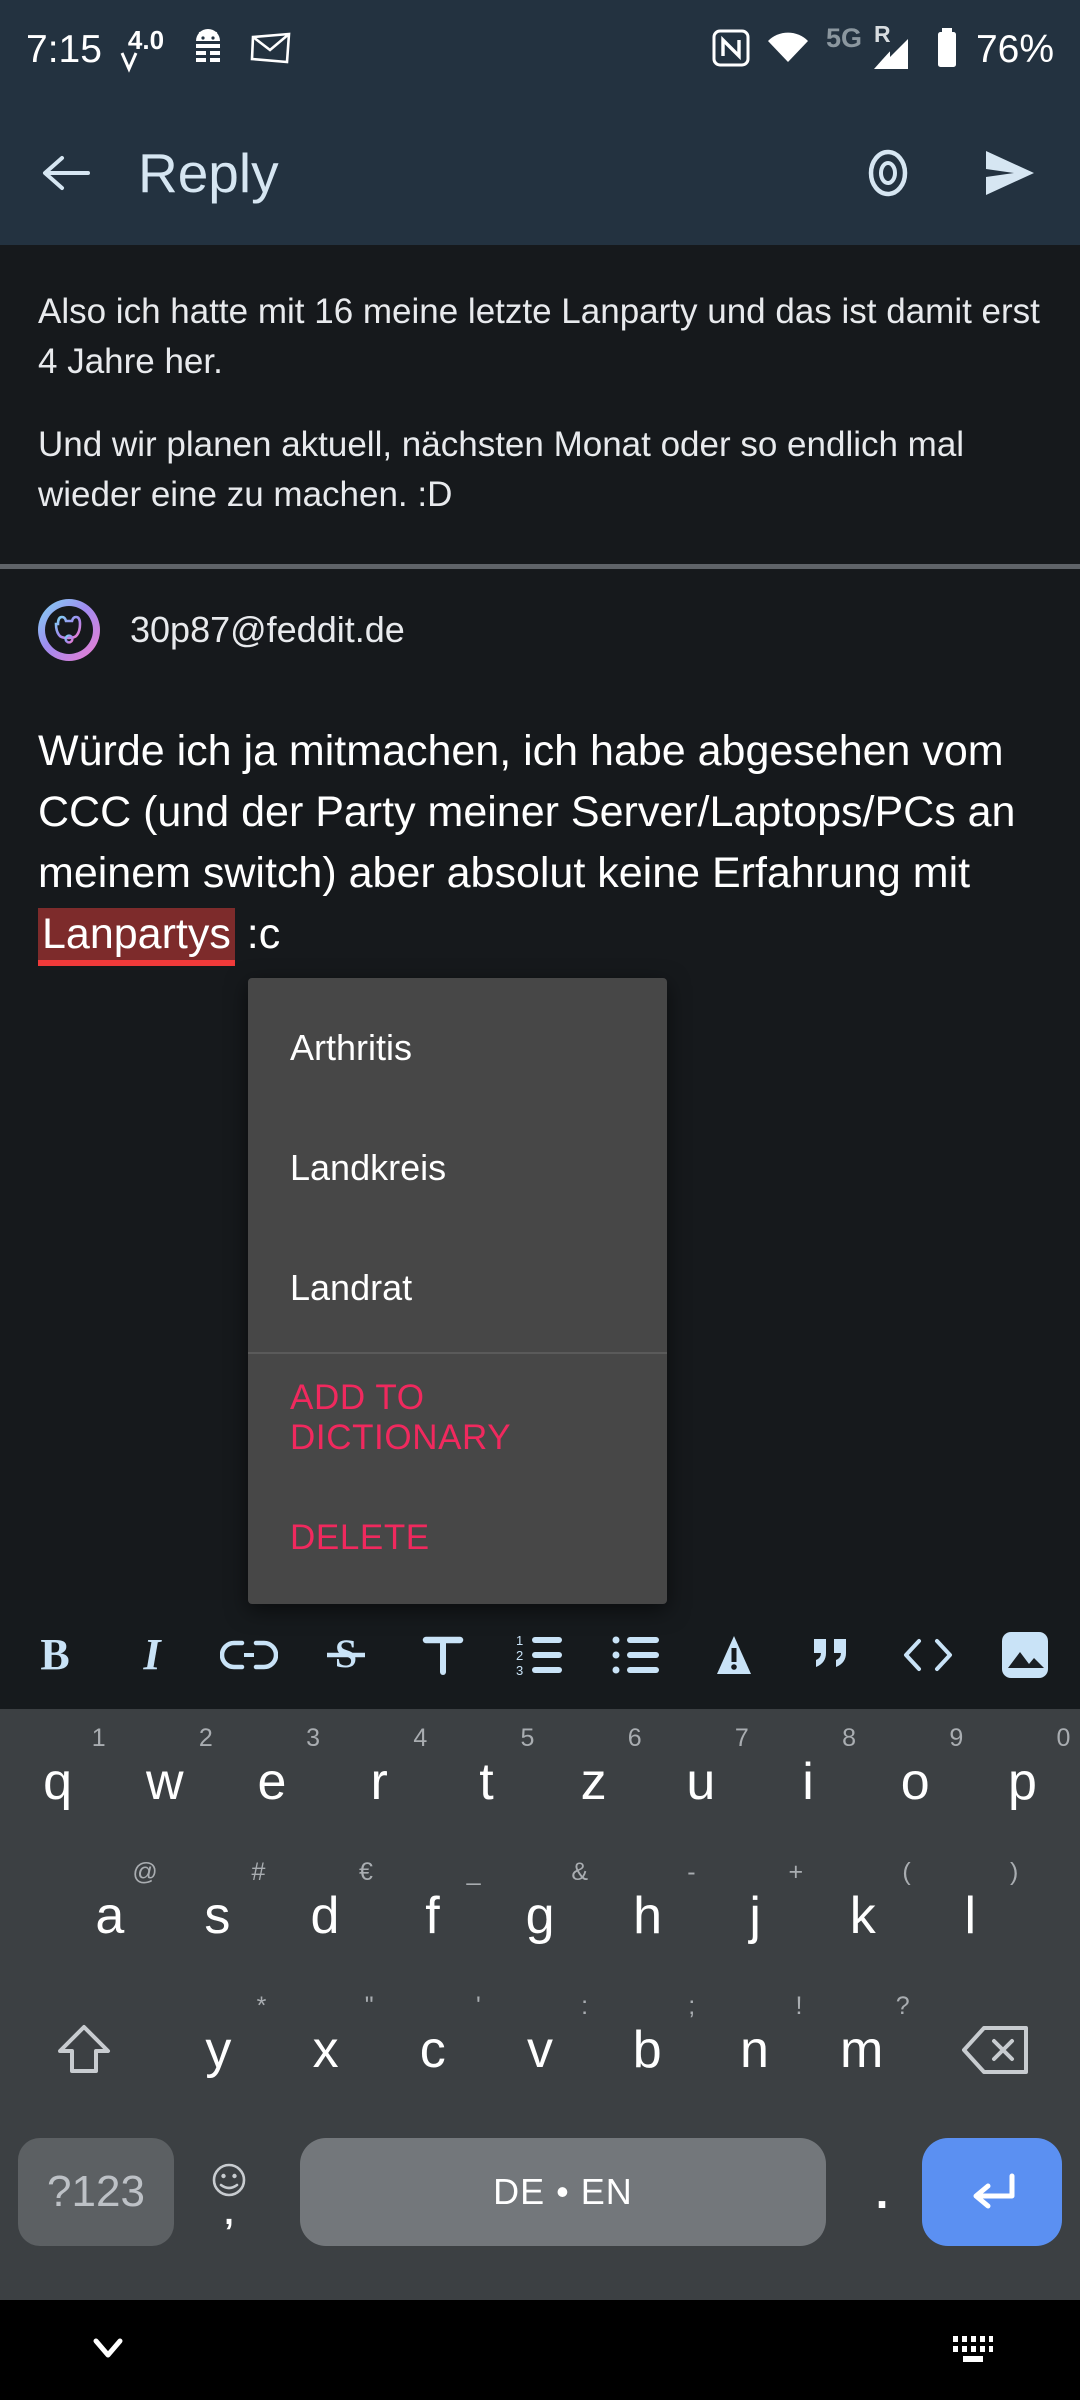 This screenshot has width=1080, height=2400. I want to click on key-h: -h, so click(648, 1916).